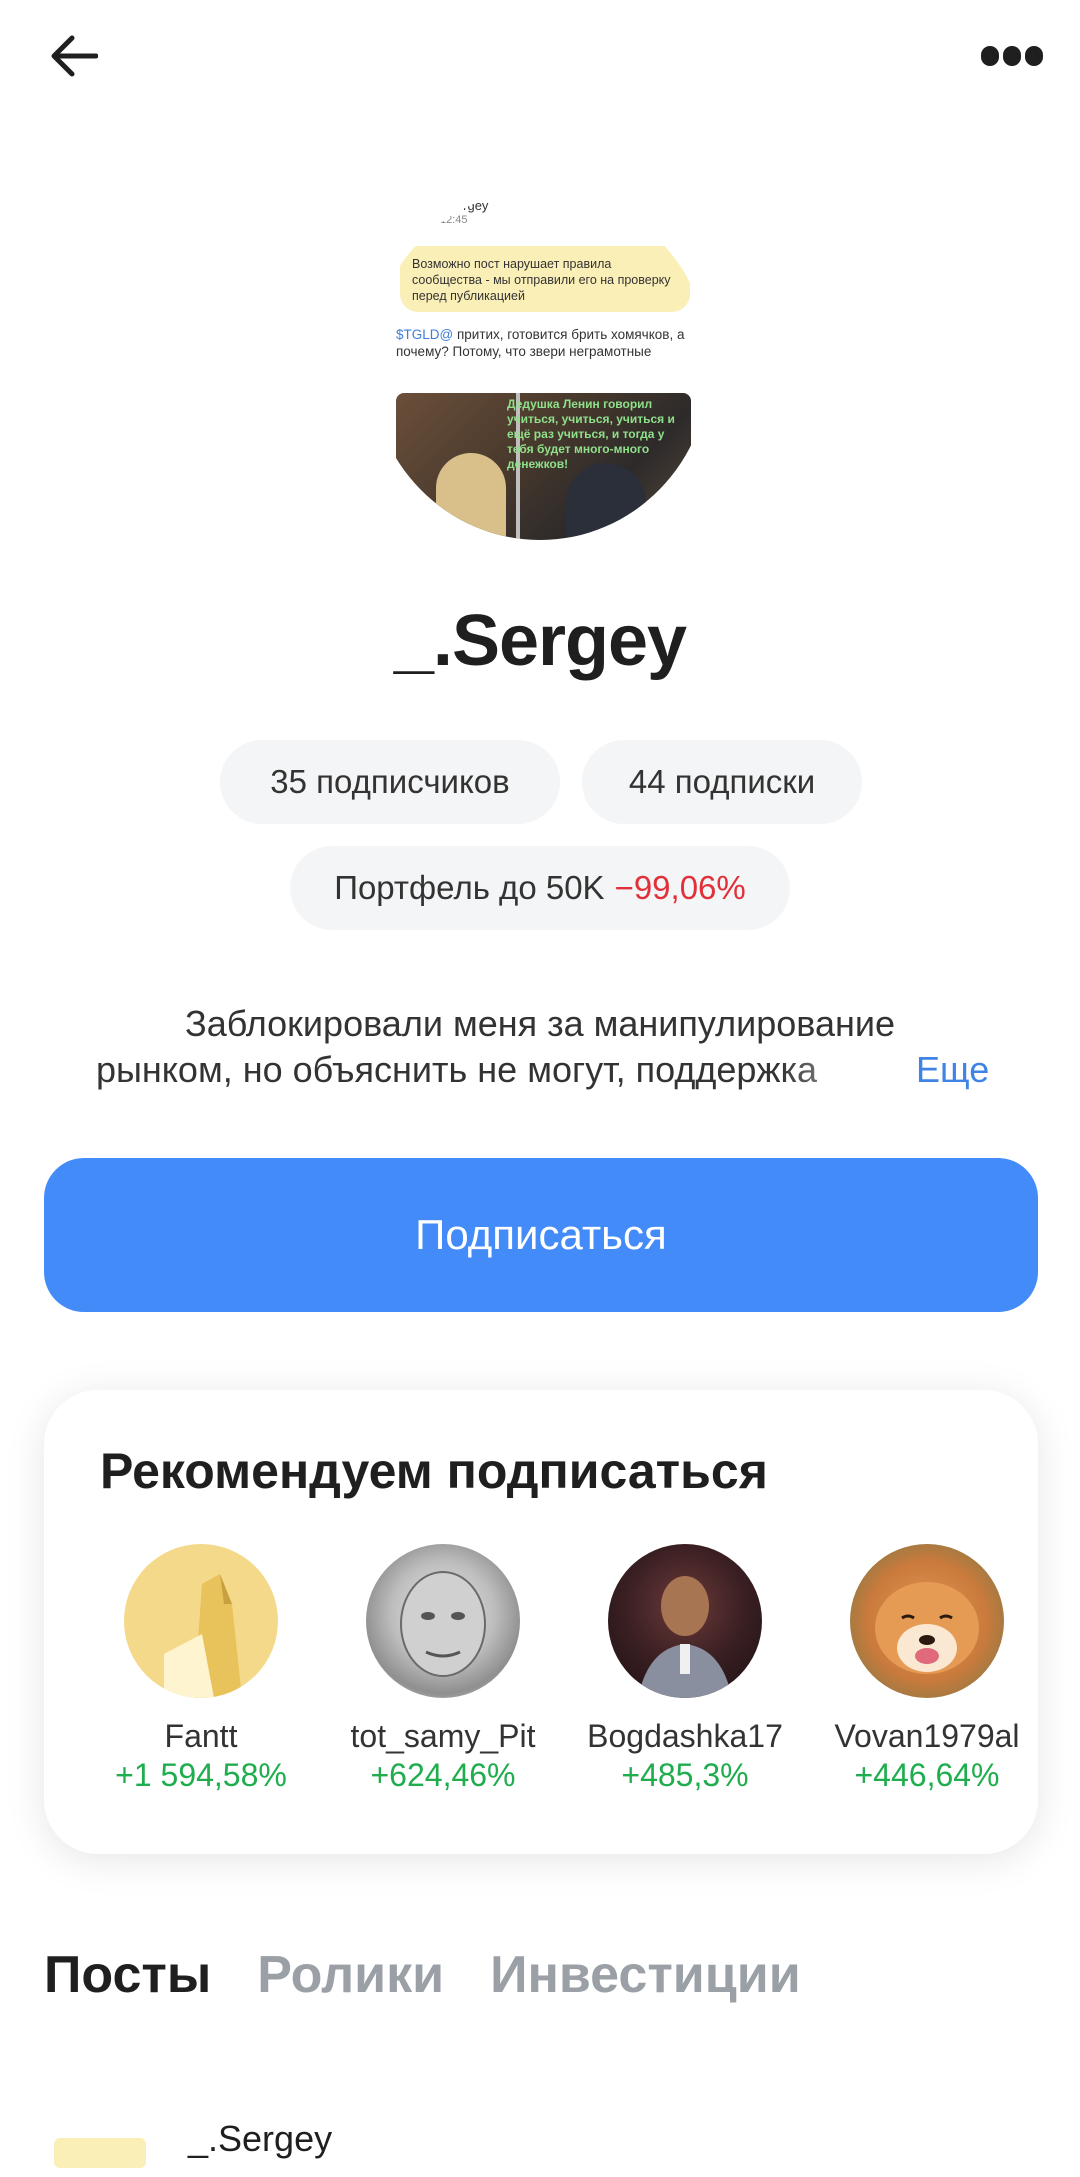  I want to click on recommended-user: Bogdashka17 +485,3%, so click(685, 1669).